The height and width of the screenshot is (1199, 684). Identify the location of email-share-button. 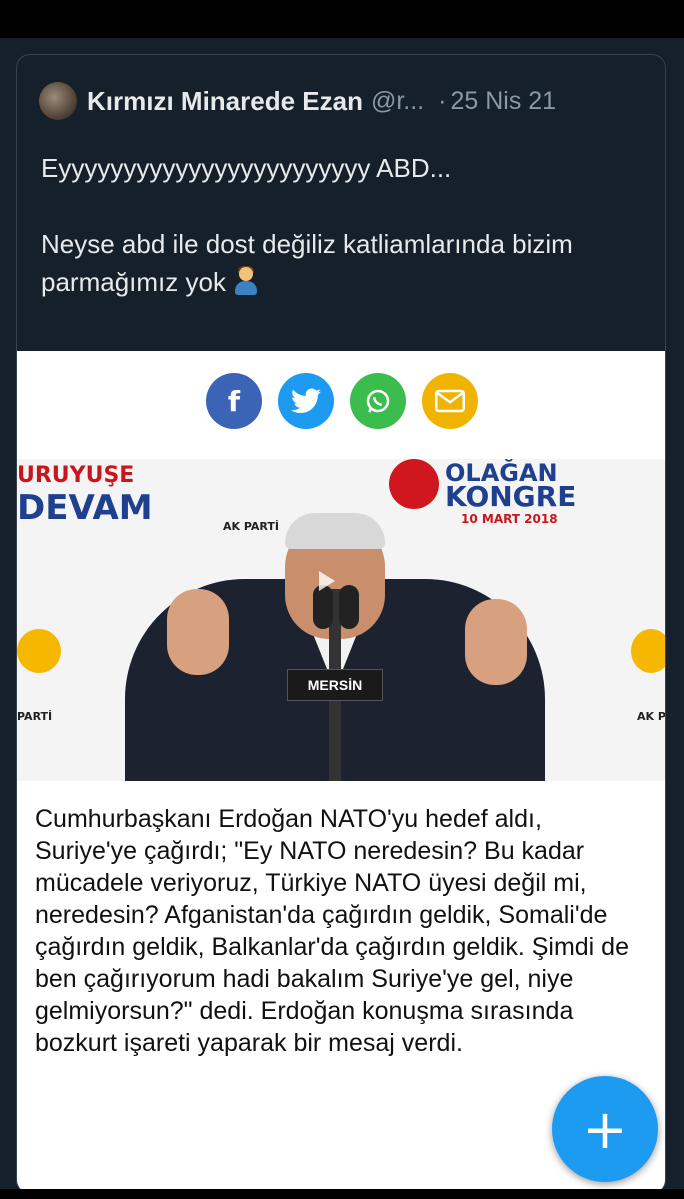
(450, 401).